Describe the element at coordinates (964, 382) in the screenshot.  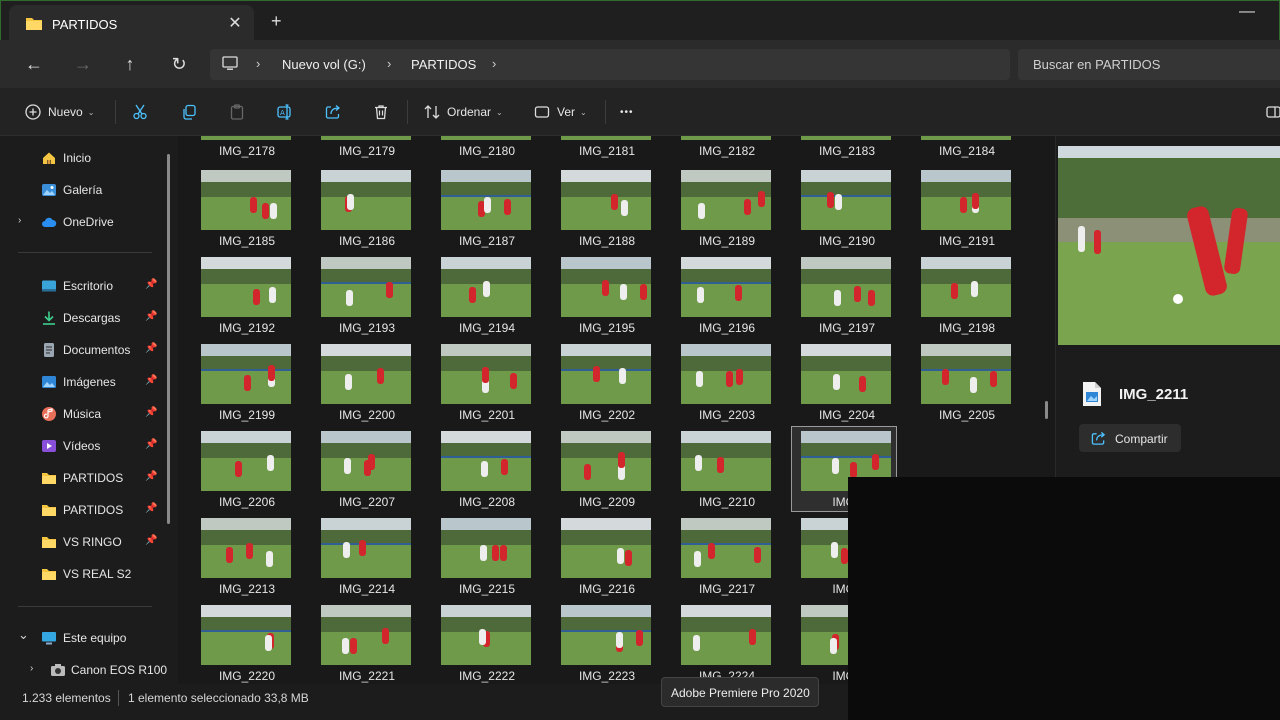
I see `file-thumbnail: IMG_2205` at that location.